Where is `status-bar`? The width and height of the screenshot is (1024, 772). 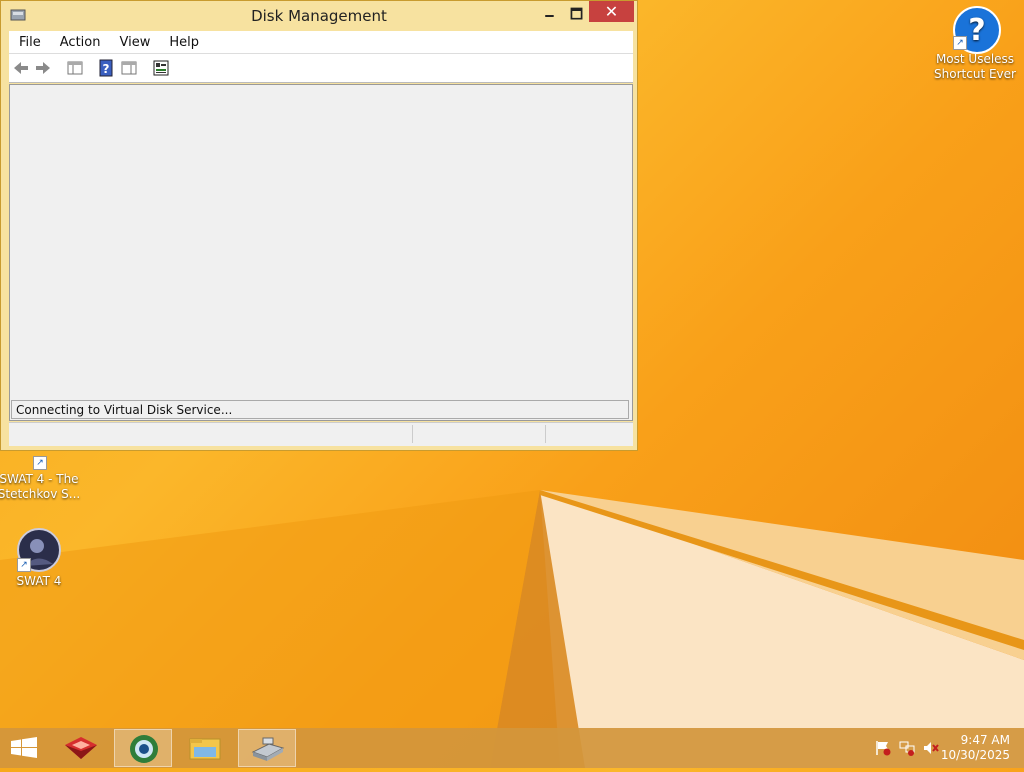 status-bar is located at coordinates (321, 434).